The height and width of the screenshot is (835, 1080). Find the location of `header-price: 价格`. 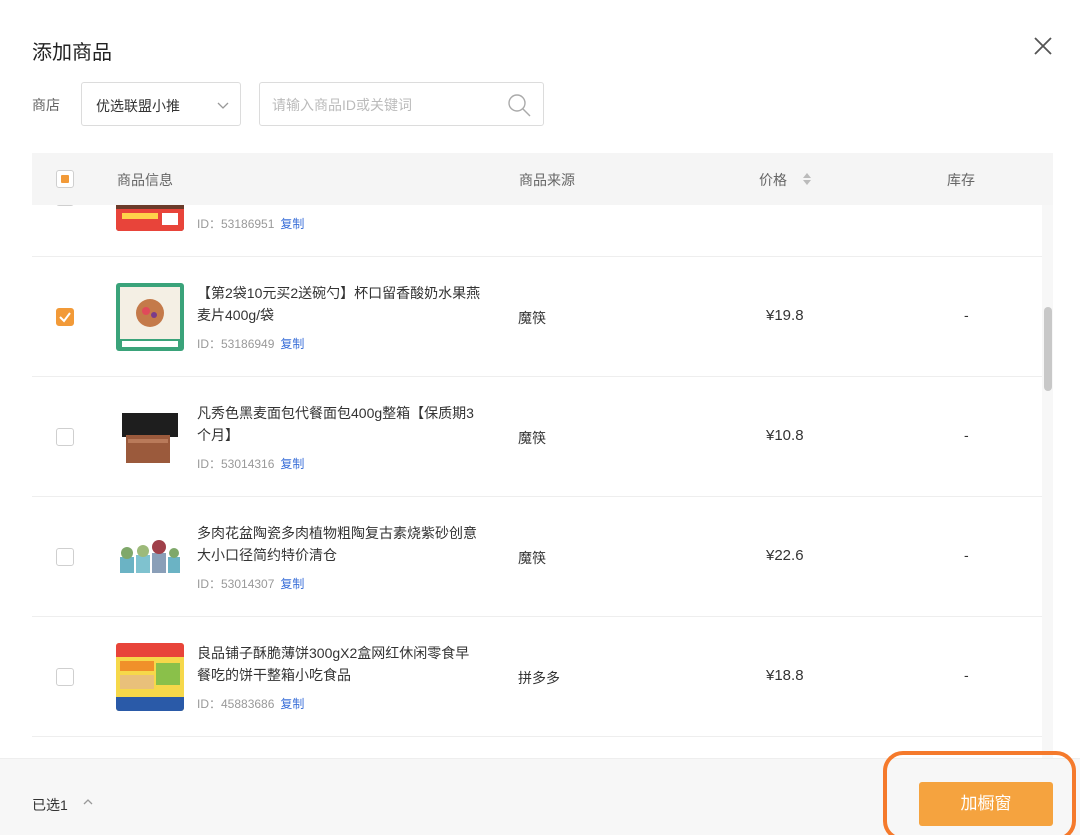

header-price: 价格 is located at coordinates (773, 180).